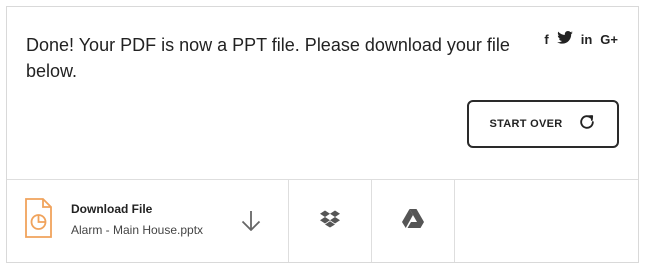 The image size is (645, 269). Describe the element at coordinates (251, 223) in the screenshot. I see `download-arrow-icon` at that location.